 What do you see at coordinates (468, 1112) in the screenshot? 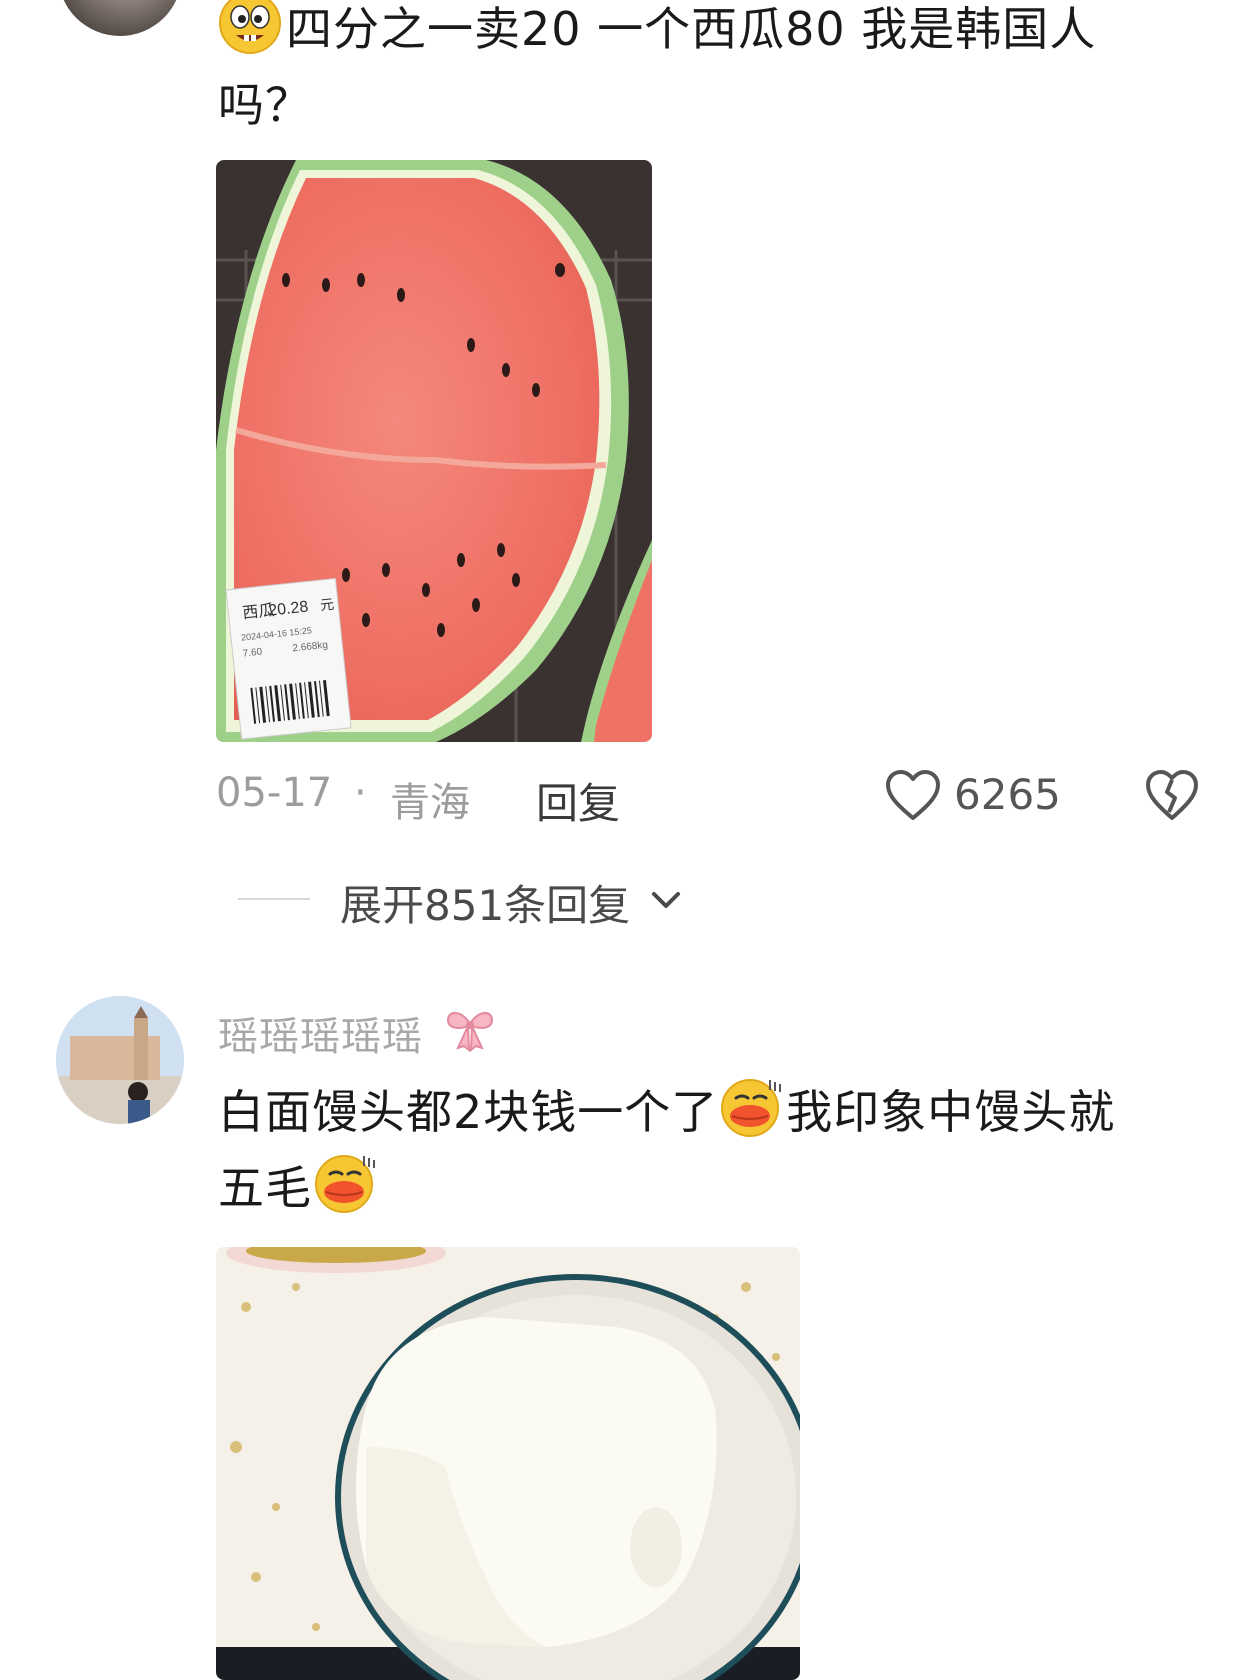
I see `comment-part1: 白面馒头都2块钱一个了` at bounding box center [468, 1112].